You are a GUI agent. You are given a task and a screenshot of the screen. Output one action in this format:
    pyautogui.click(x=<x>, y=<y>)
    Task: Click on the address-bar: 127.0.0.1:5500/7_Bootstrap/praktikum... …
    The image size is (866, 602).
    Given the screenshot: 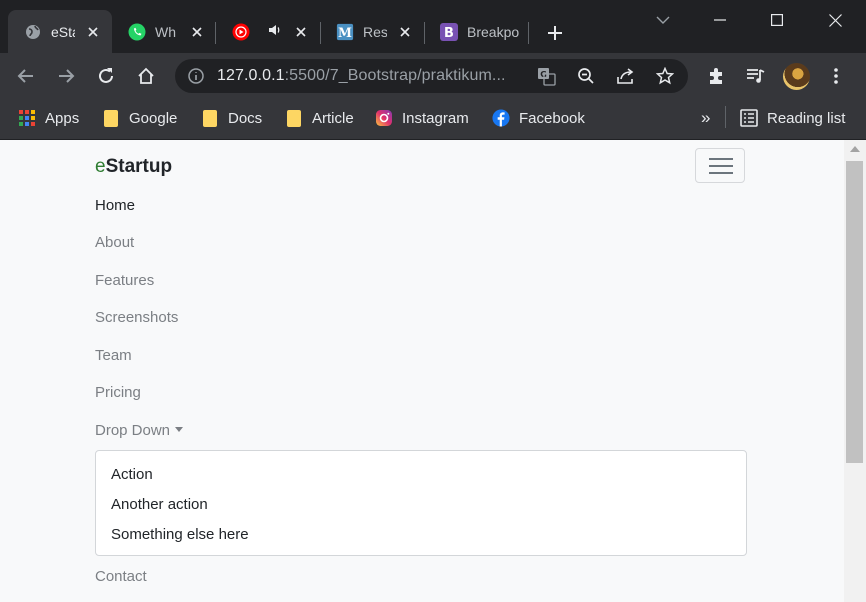 What is the action you would take?
    pyautogui.click(x=431, y=76)
    